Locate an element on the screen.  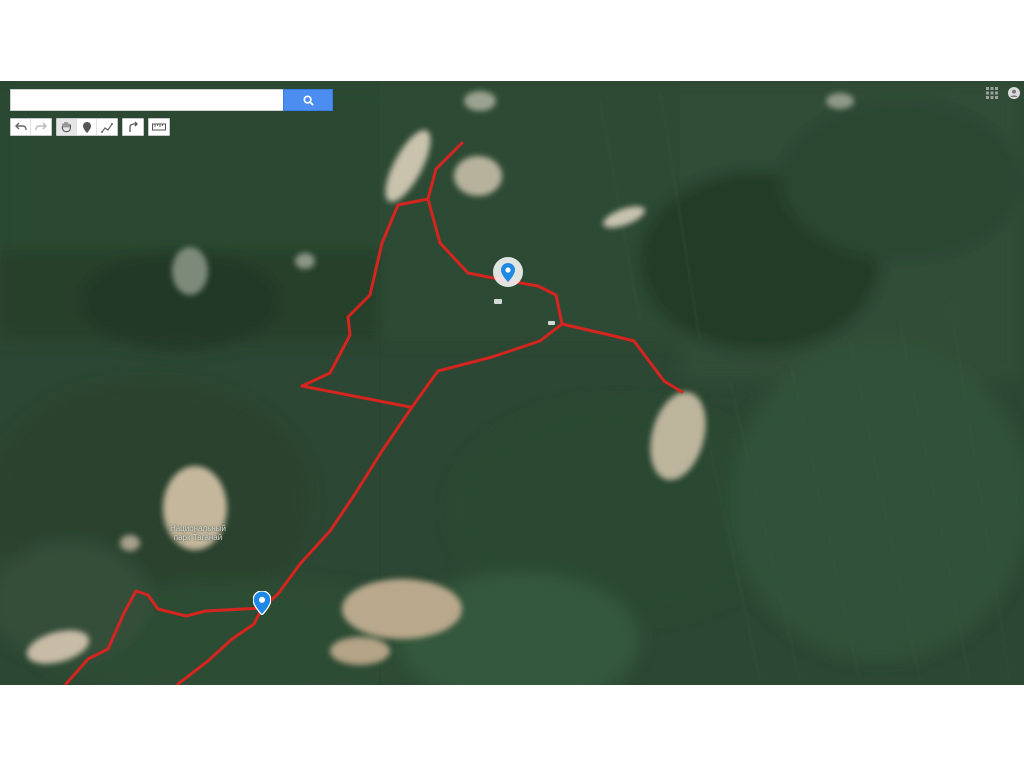
apps-grid-icon is located at coordinates (992, 93).